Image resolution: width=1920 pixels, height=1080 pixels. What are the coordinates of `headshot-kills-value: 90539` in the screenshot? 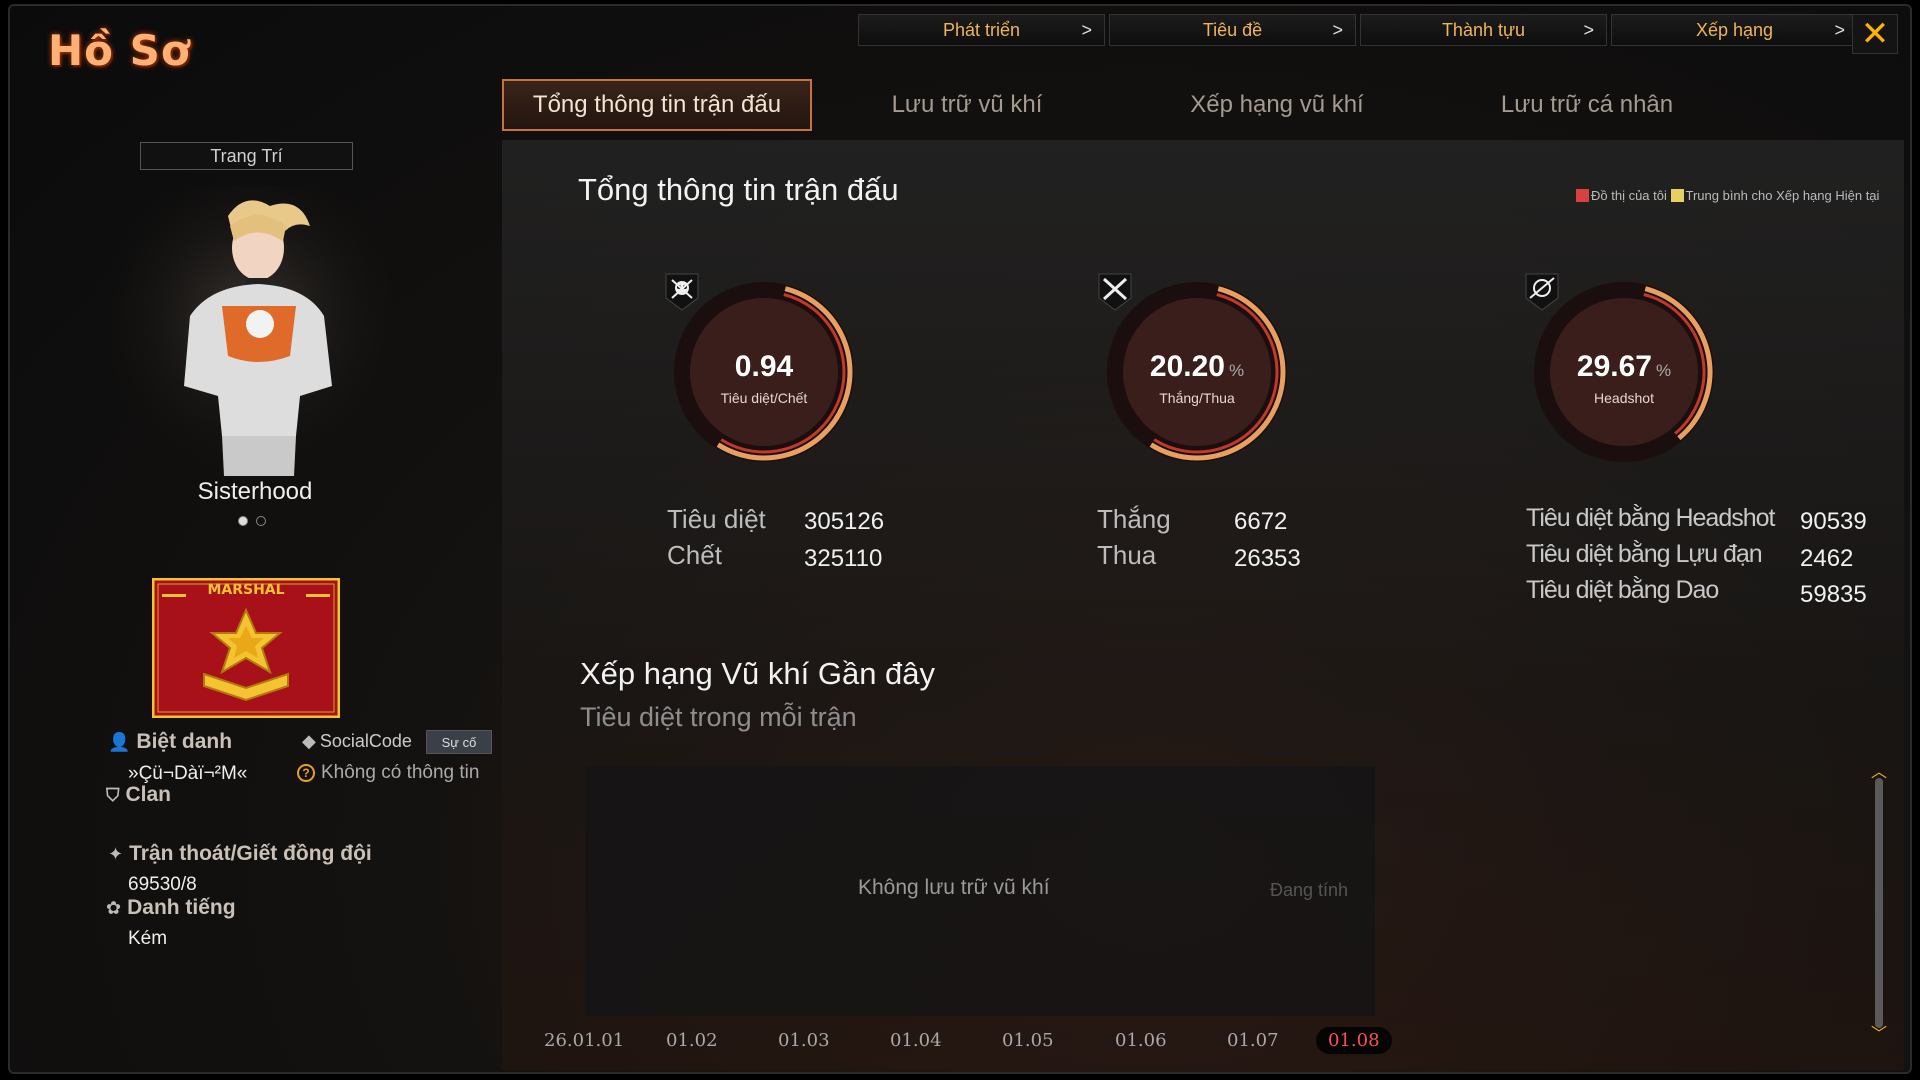 It's located at (1833, 521).